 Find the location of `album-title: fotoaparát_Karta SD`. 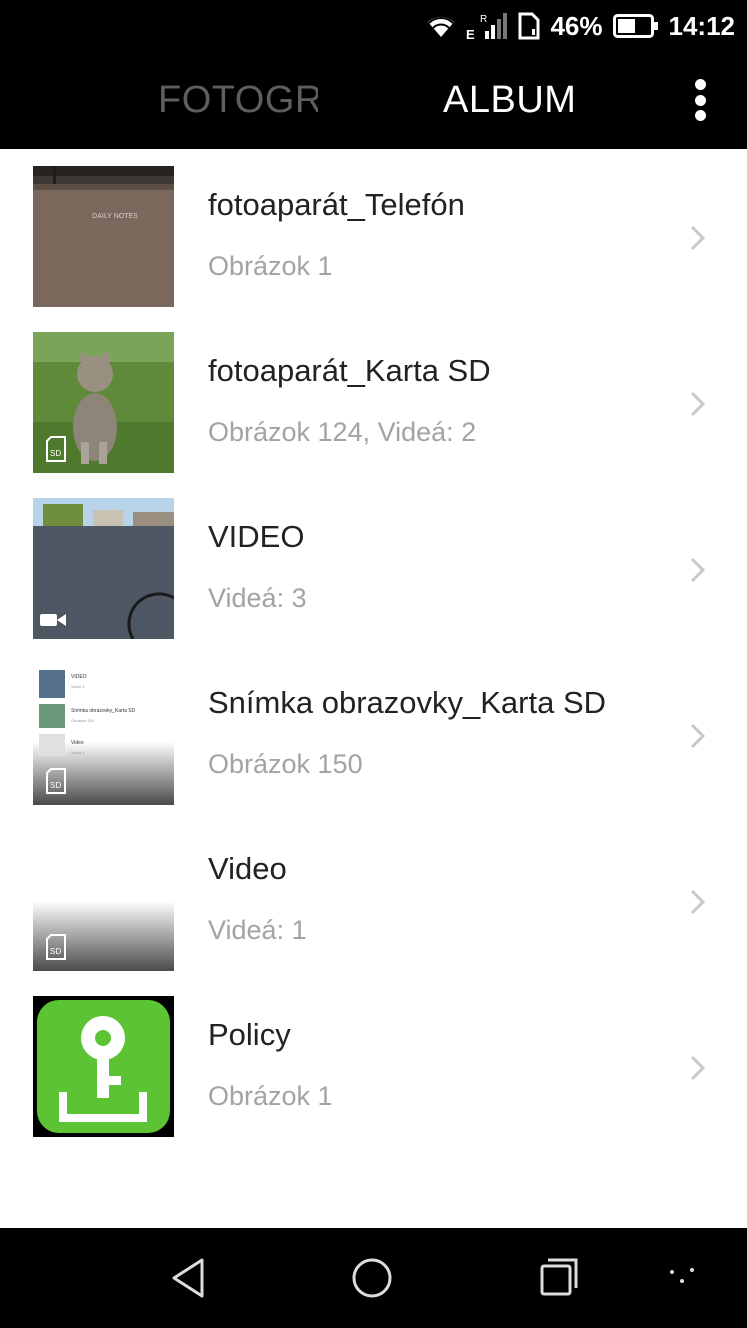

album-title: fotoaparát_Karta SD is located at coordinates (349, 370).